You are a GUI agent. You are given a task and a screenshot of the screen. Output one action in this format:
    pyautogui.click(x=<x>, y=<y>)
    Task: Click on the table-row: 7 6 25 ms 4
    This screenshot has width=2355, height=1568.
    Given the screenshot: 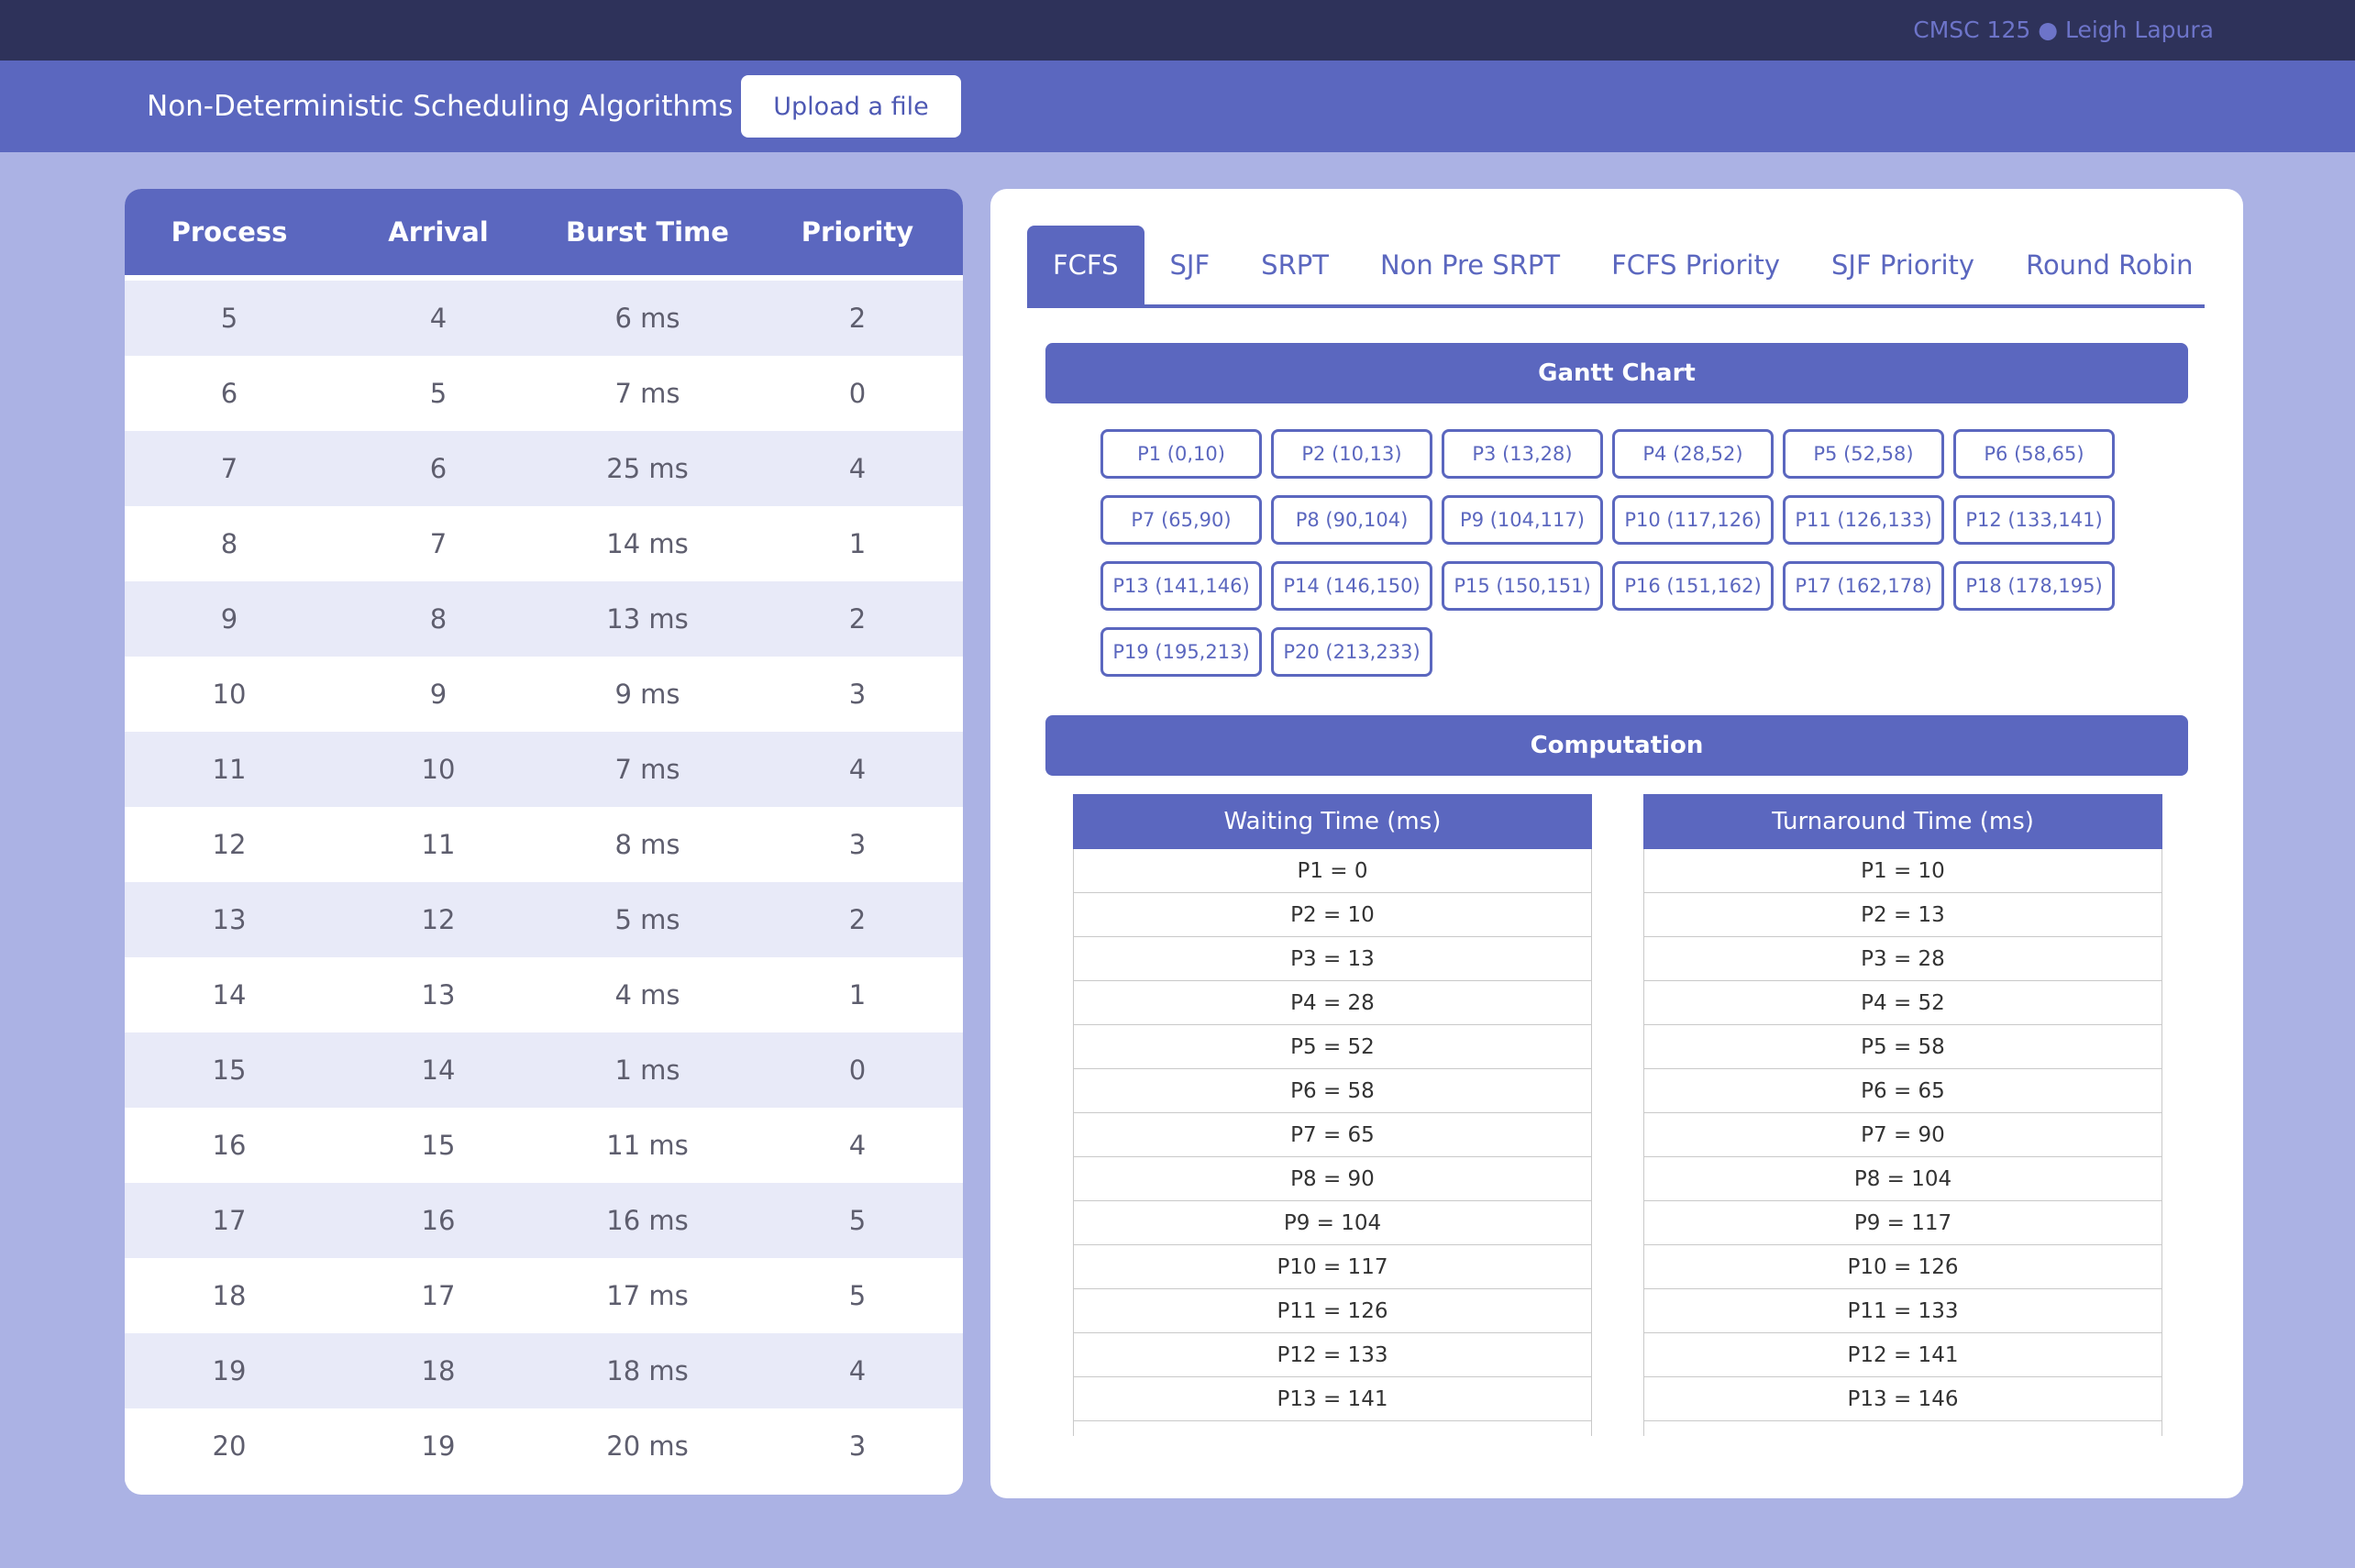 What is the action you would take?
    pyautogui.click(x=544, y=468)
    